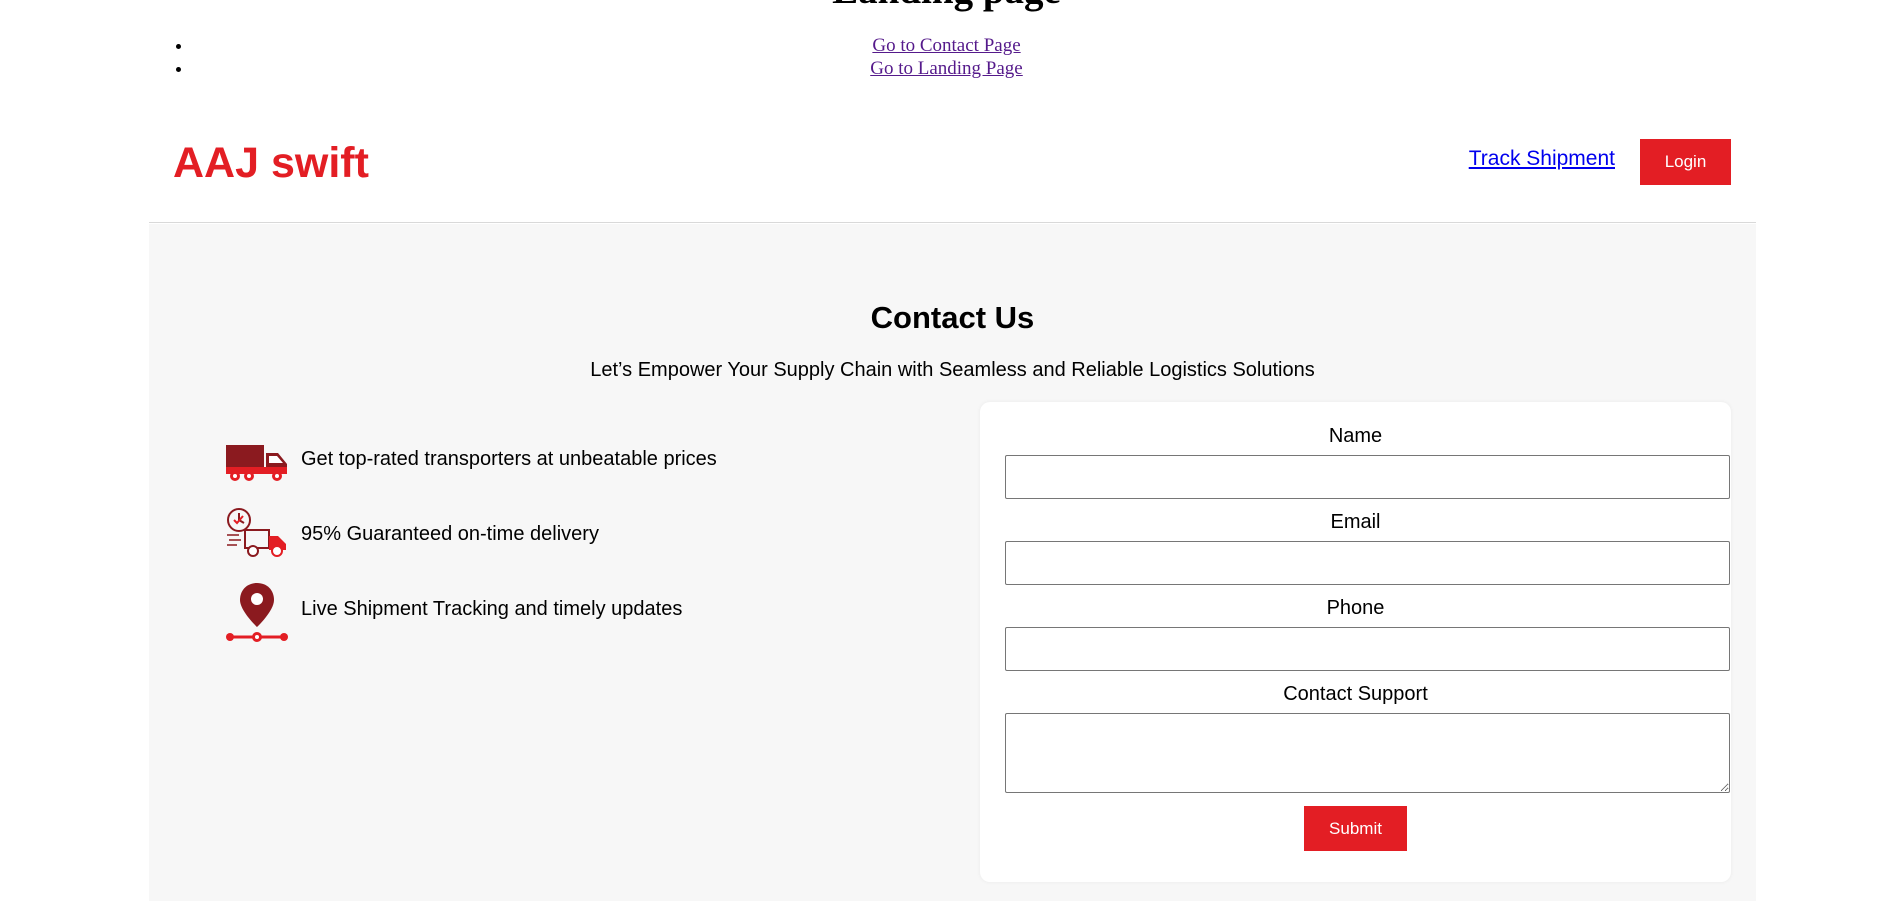  I want to click on contact-support-textarea, so click(1367, 753).